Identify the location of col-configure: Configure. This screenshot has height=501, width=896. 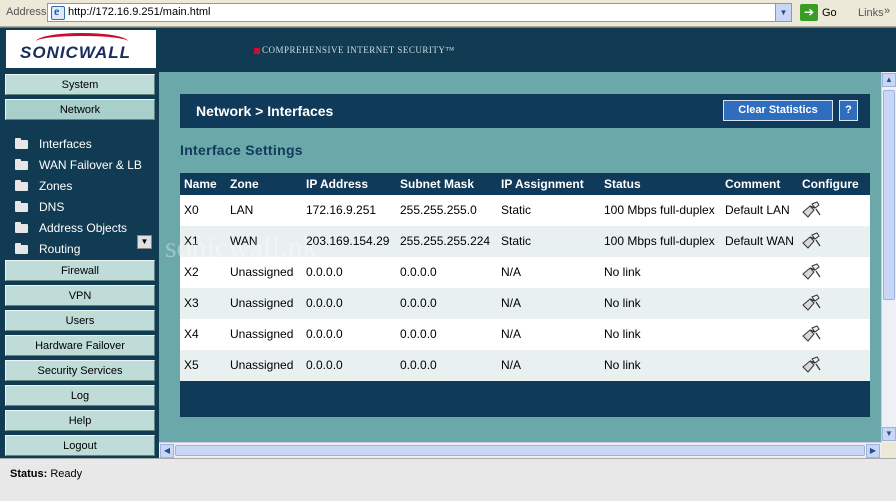
(830, 184).